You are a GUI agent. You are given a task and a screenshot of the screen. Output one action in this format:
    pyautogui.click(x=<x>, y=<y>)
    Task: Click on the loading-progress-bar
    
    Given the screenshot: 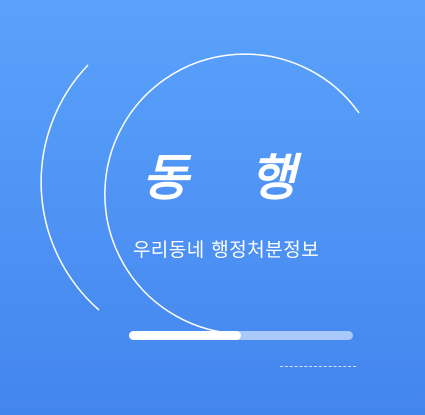 What is the action you would take?
    pyautogui.click(x=241, y=335)
    